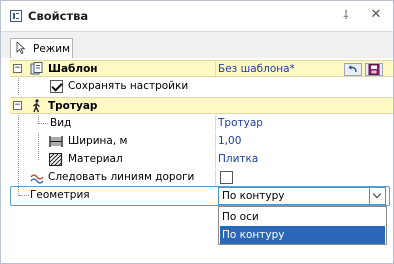 Image resolution: width=394 pixels, height=264 pixels. I want to click on view-value: Тротуар, so click(240, 123).